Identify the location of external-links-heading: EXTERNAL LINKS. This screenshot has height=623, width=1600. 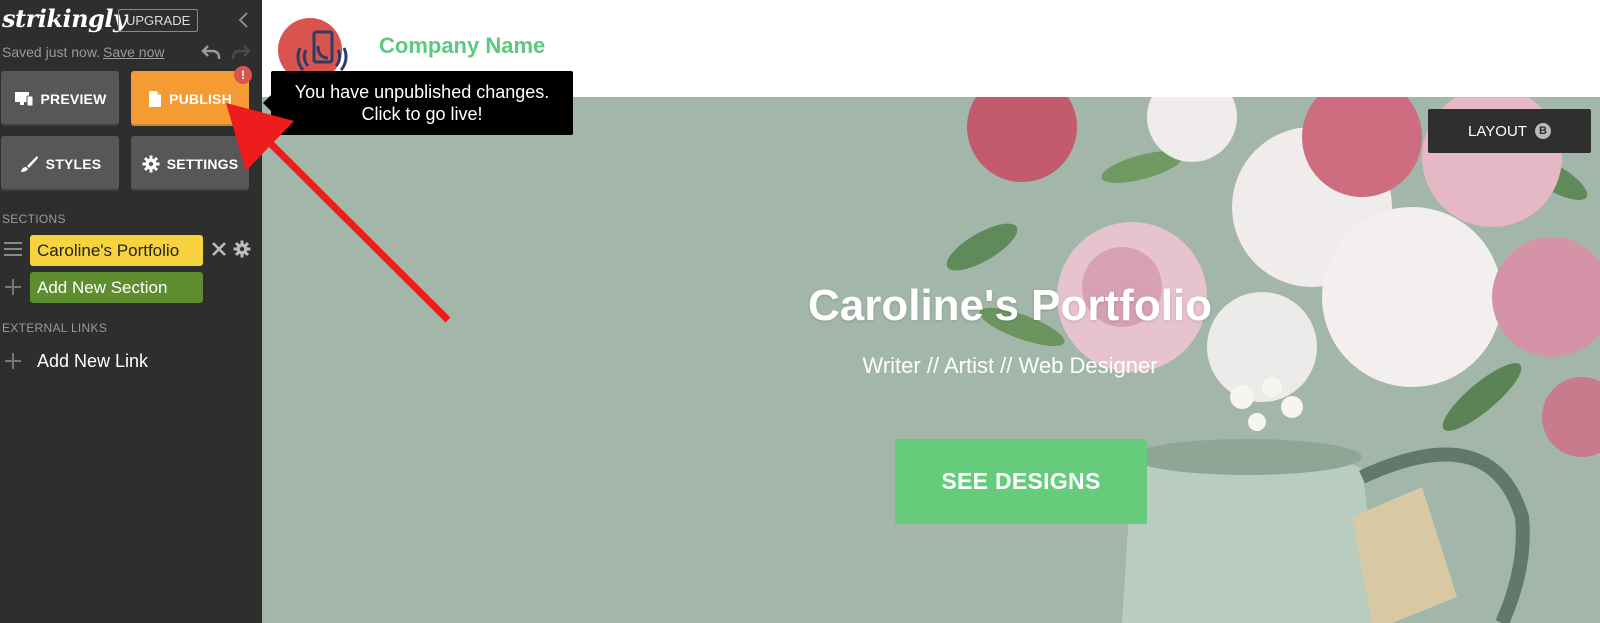
(55, 328).